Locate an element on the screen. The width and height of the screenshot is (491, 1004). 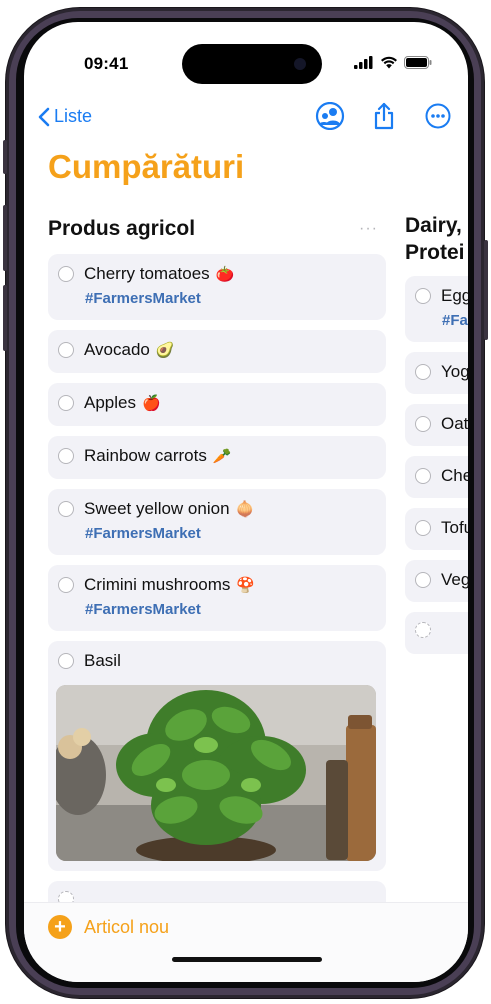
item-name: Veg is located at coordinates (454, 579).